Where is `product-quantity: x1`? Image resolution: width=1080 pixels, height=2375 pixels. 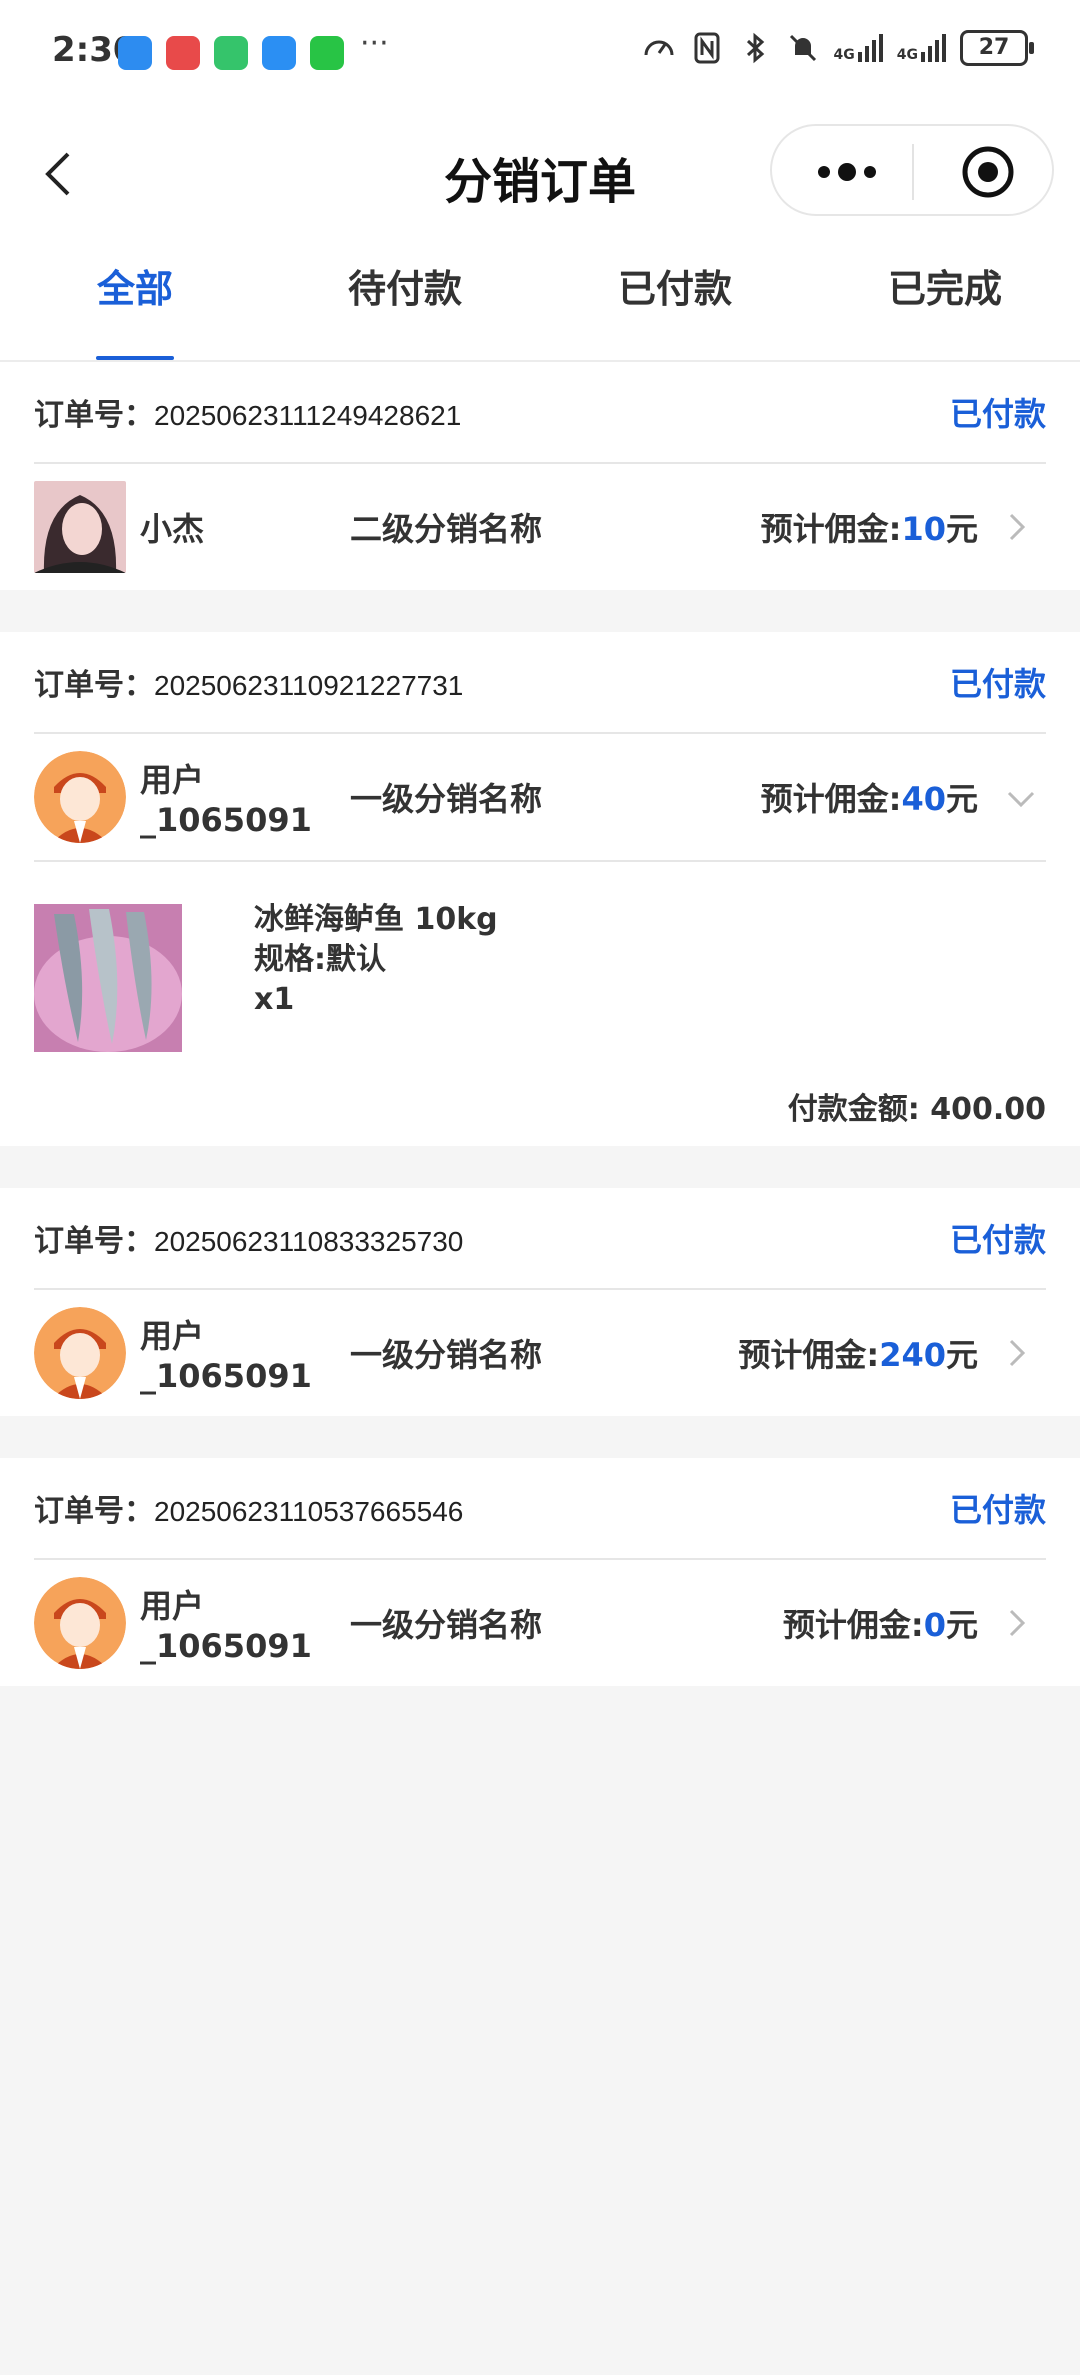
product-quantity: x1 is located at coordinates (274, 999).